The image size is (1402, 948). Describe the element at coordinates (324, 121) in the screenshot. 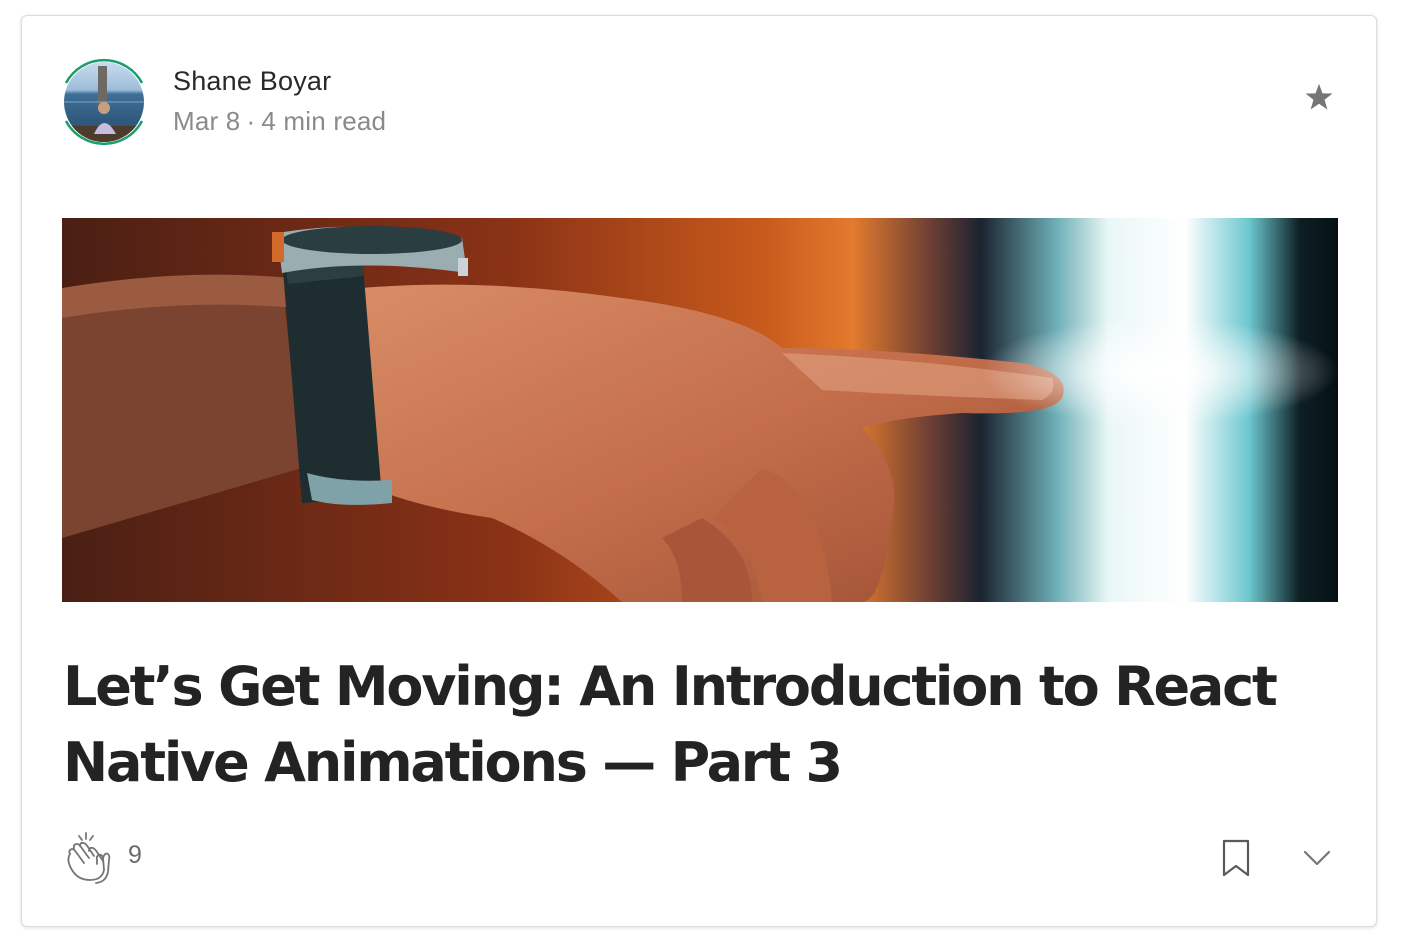

I see `read-time: 4 min read` at that location.